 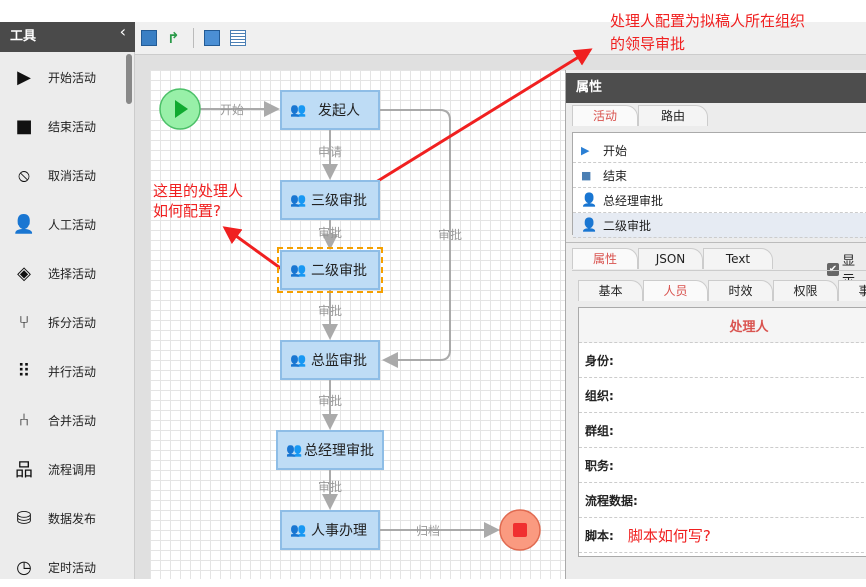 I want to click on tab-events: 事件, so click(x=852, y=290).